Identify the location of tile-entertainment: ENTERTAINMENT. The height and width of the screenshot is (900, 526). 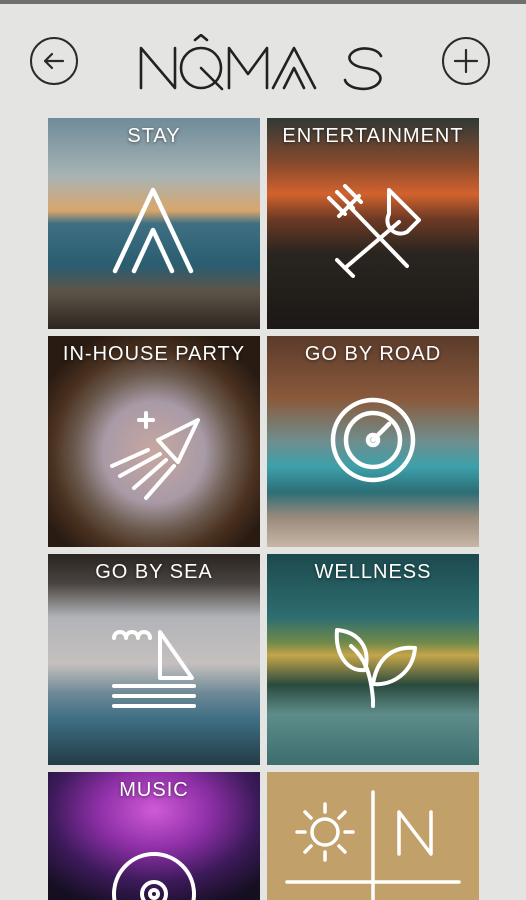
(373, 223).